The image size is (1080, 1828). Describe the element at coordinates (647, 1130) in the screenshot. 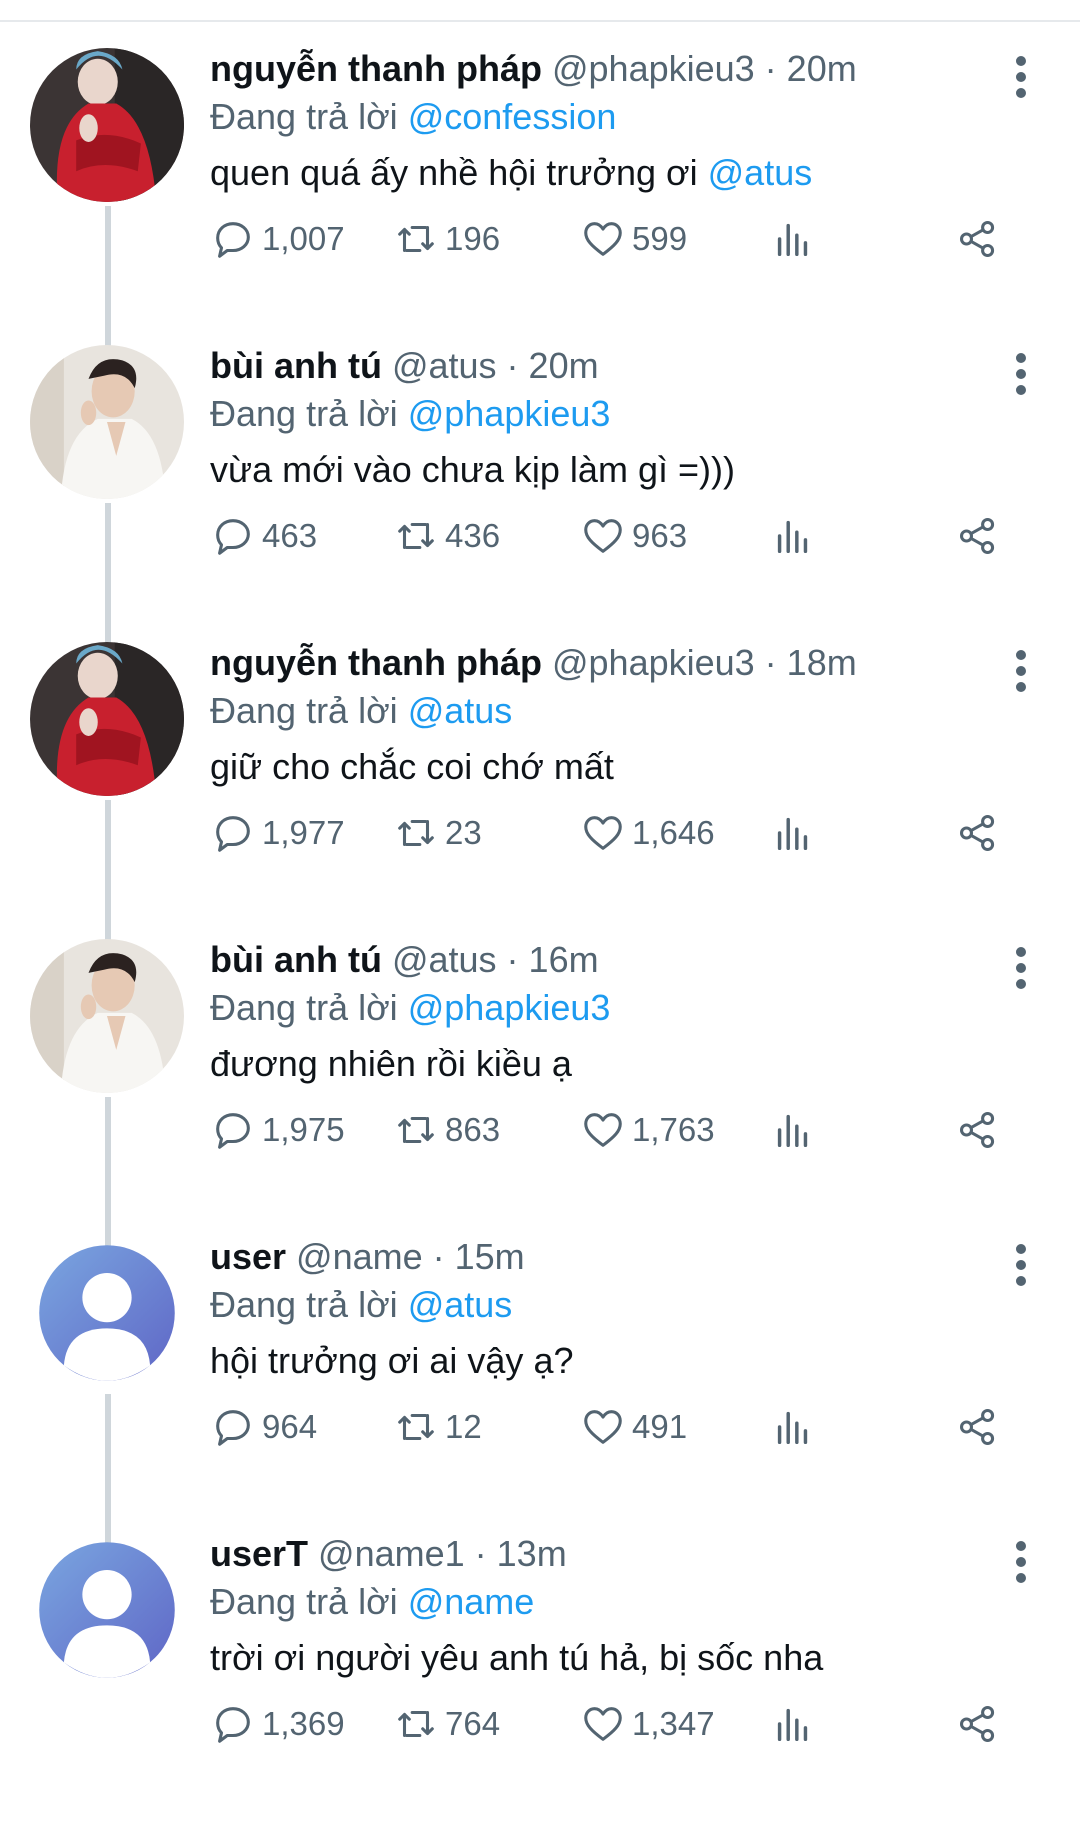

I see `like-button: 1,763` at that location.